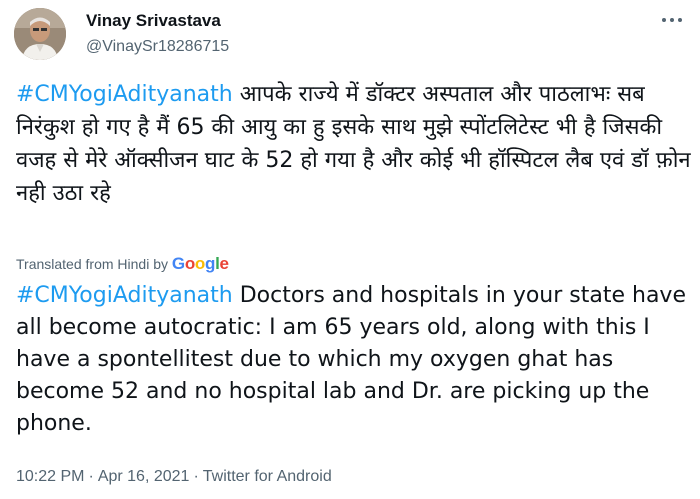 The image size is (700, 499). Describe the element at coordinates (200, 263) in the screenshot. I see `google-logo: Google` at that location.